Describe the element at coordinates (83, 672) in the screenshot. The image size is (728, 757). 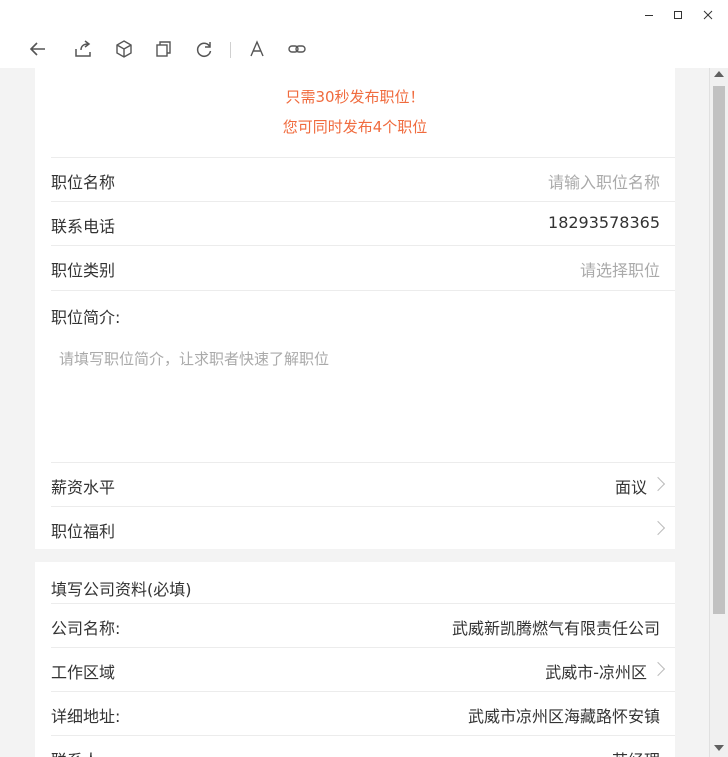
I see `work-region-label: 工作区域` at that location.